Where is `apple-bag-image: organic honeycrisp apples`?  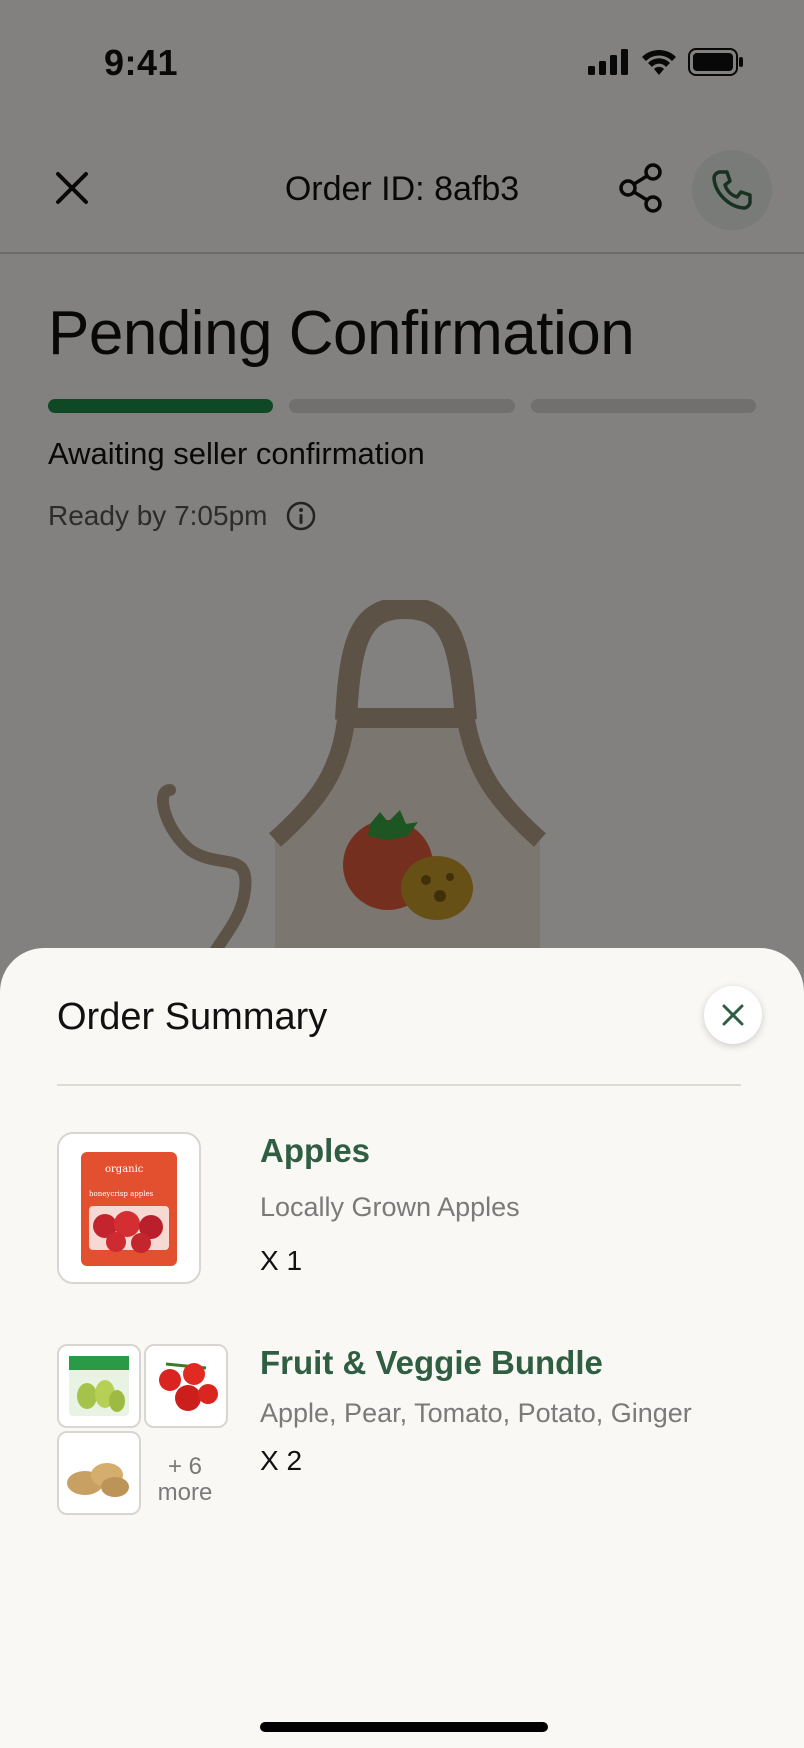
apple-bag-image: organic honeycrisp apples is located at coordinates (129, 1209).